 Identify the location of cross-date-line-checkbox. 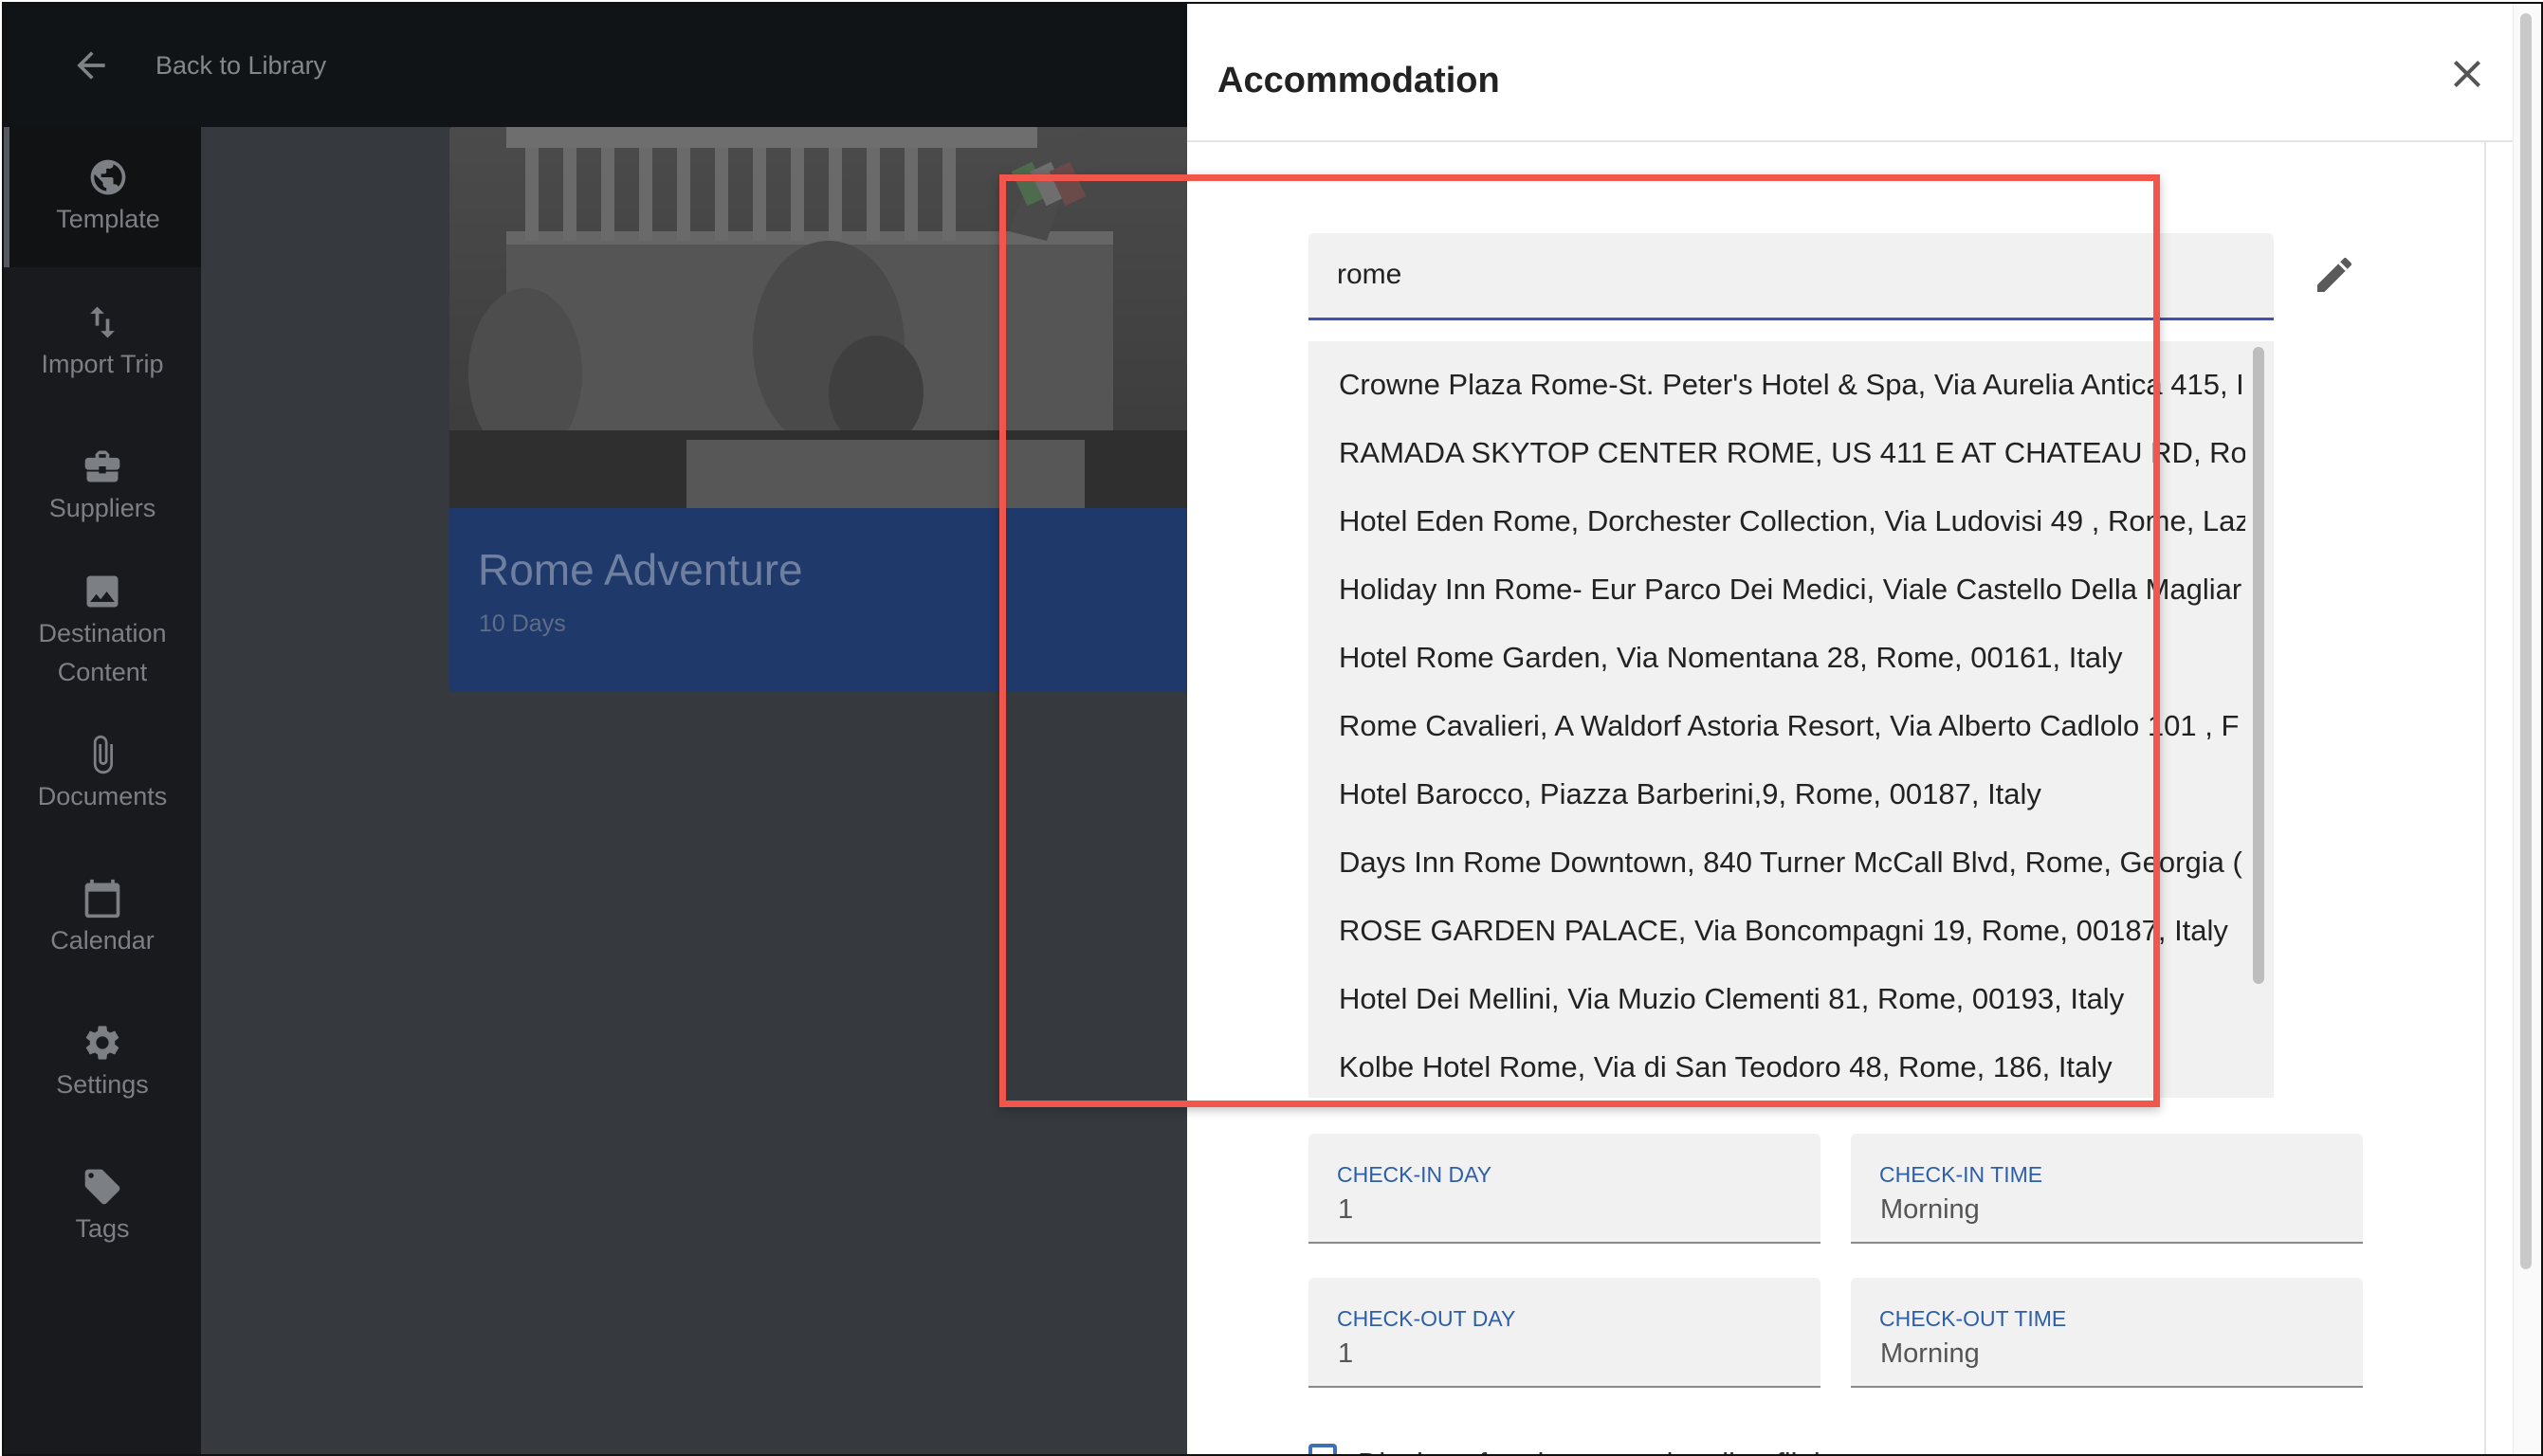
(1322, 1449).